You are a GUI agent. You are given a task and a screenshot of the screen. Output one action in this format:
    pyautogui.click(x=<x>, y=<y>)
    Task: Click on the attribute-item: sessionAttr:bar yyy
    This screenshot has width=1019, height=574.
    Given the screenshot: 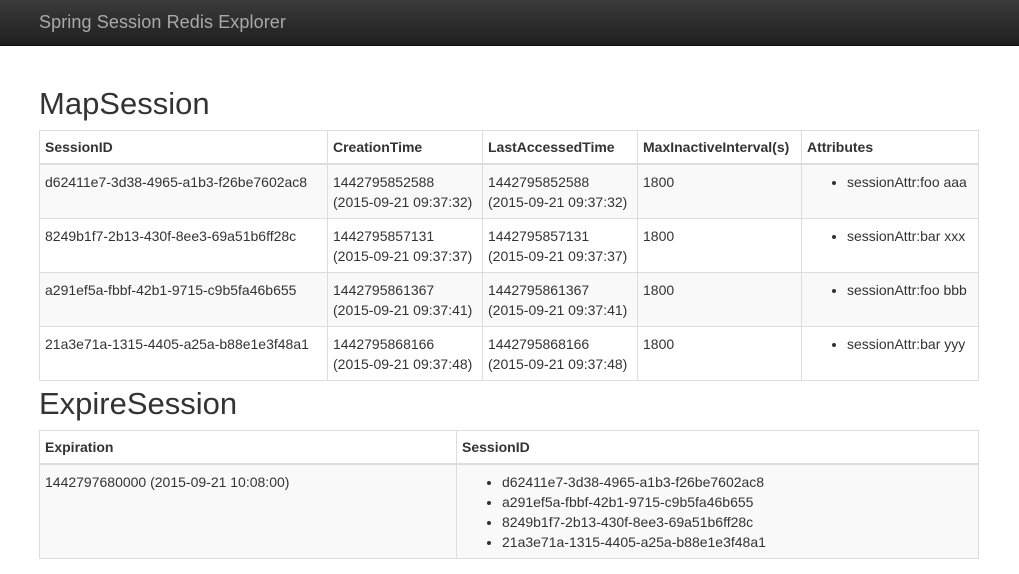 What is the action you would take?
    pyautogui.click(x=910, y=344)
    